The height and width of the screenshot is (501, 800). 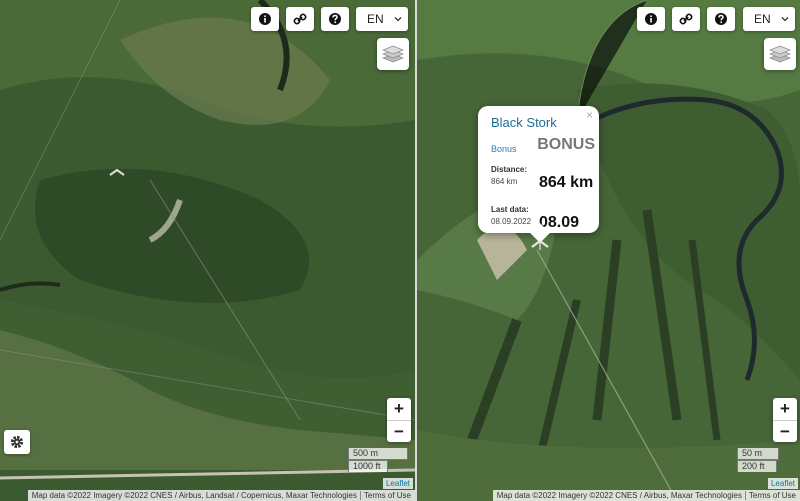 I want to click on scale-imperial: 1000 ft, so click(x=368, y=466).